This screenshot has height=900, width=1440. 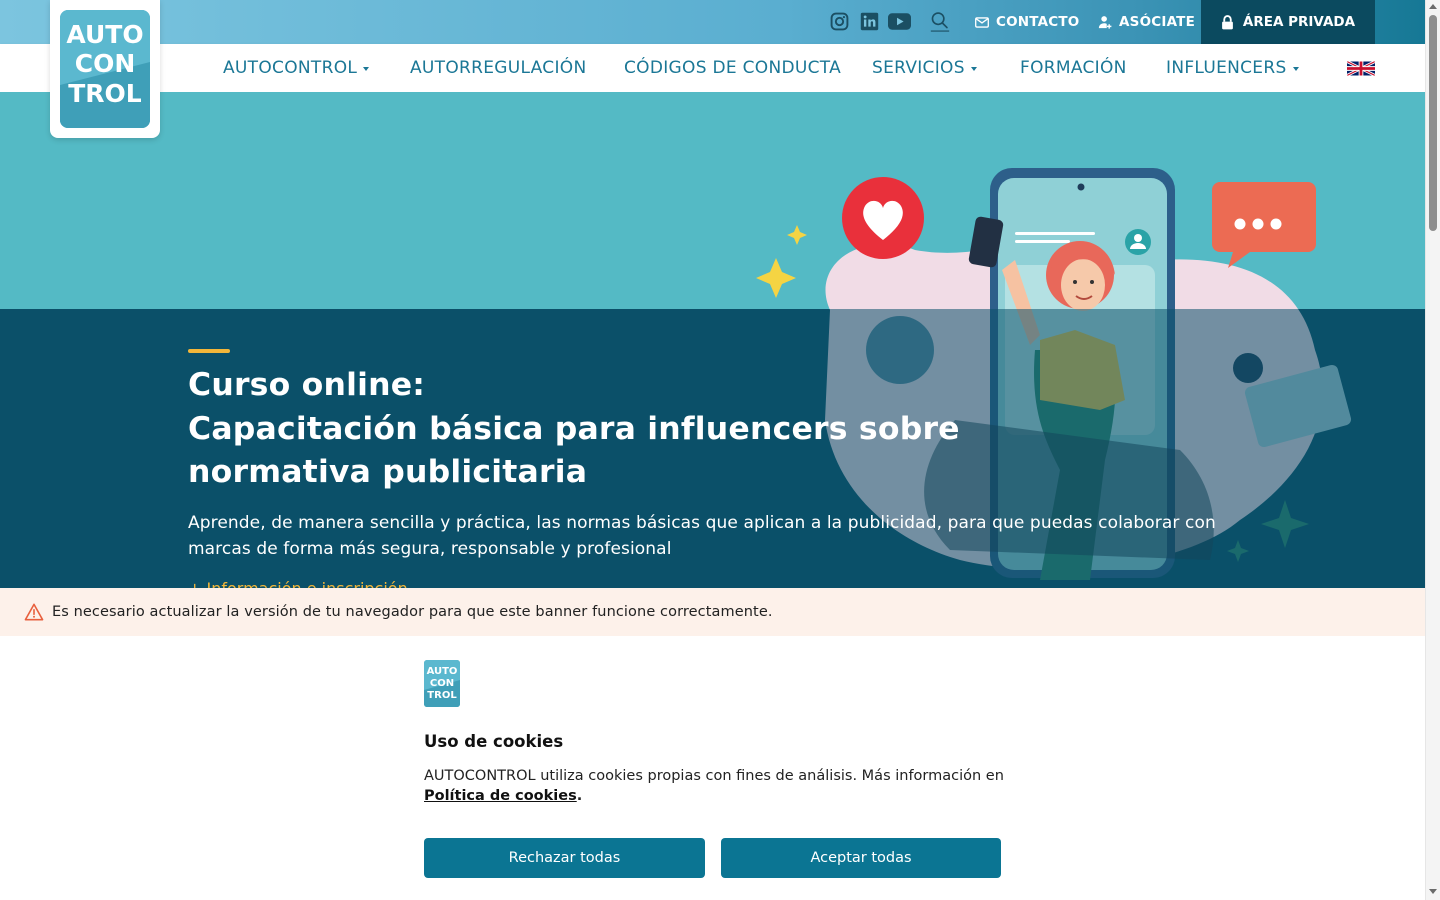 I want to click on private-area-label: ÁREA PRIVADA, so click(x=1299, y=22).